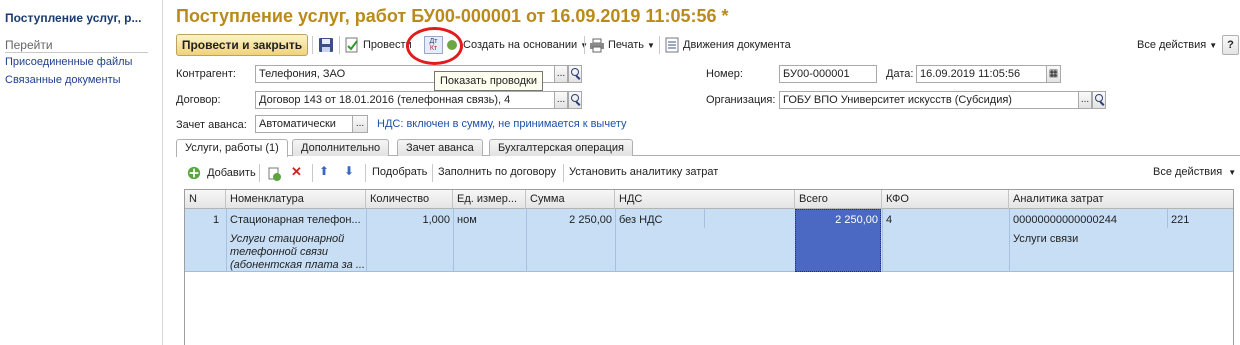 Image resolution: width=1240 pixels, height=345 pixels. Describe the element at coordinates (520, 45) in the screenshot. I see `create-based-label: Создать на основании` at that location.